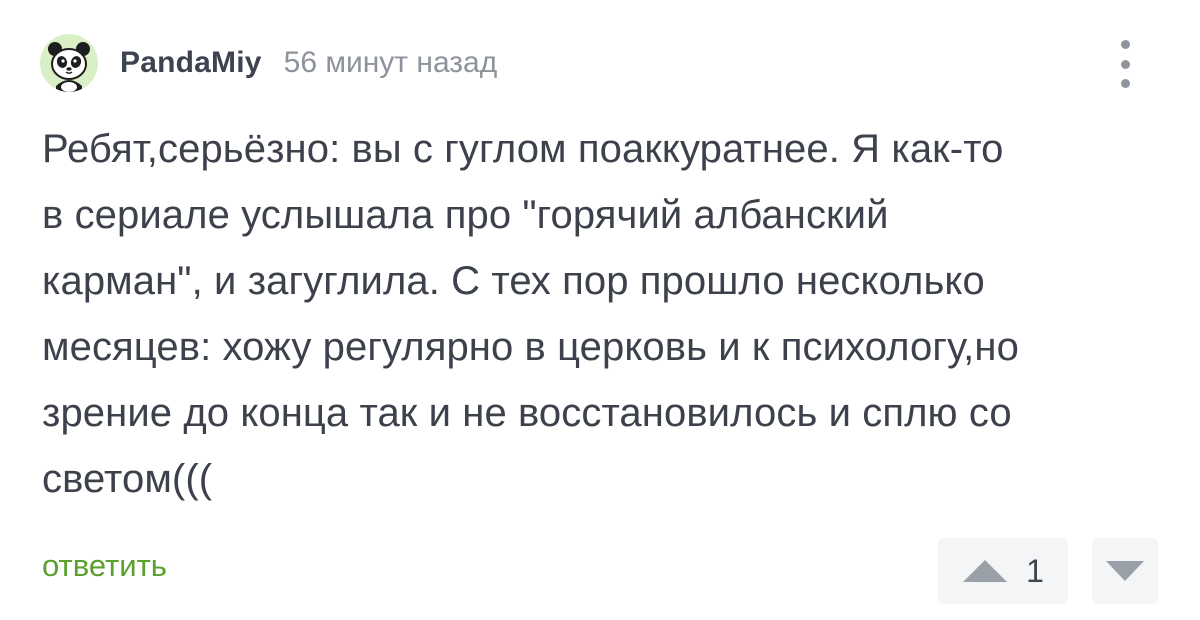 The height and width of the screenshot is (620, 1200). What do you see at coordinates (69, 67) in the screenshot?
I see `panda-icon` at bounding box center [69, 67].